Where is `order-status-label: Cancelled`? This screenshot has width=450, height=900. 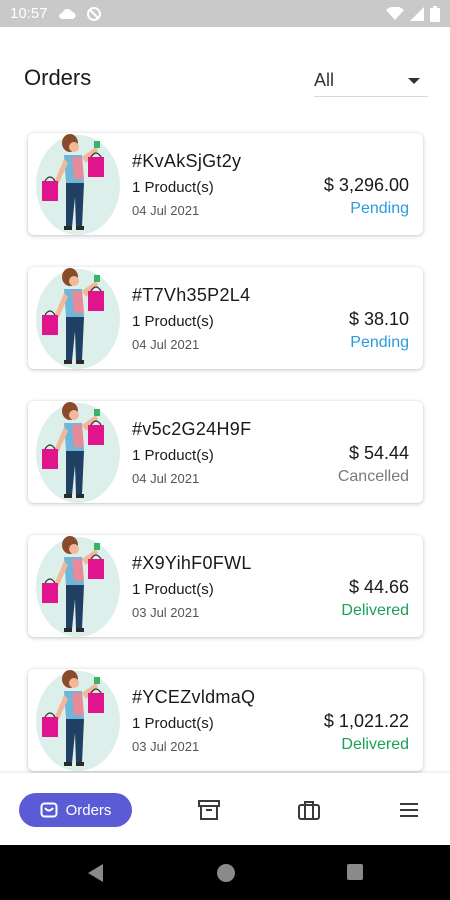 order-status-label: Cancelled is located at coordinates (373, 476).